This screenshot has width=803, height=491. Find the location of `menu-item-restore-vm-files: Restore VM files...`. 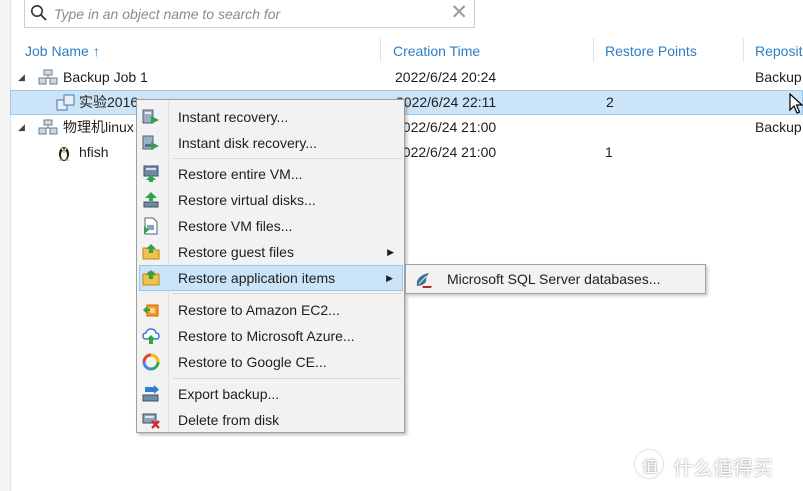

menu-item-restore-vm-files: Restore VM files... is located at coordinates (271, 226).